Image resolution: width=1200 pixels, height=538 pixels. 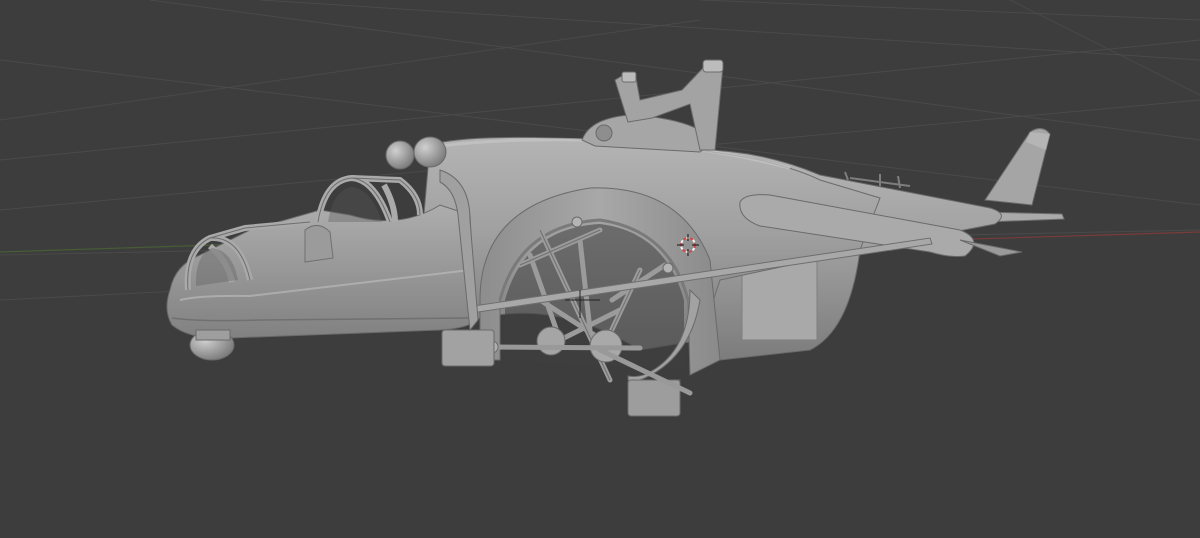 What do you see at coordinates (604, 133) in the screenshot?
I see `mast-emblem` at bounding box center [604, 133].